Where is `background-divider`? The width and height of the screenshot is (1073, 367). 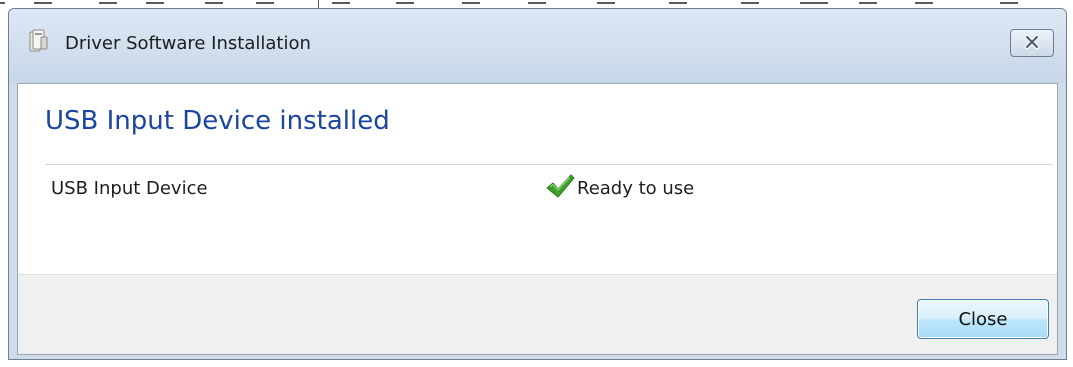 background-divider is located at coordinates (318, 4).